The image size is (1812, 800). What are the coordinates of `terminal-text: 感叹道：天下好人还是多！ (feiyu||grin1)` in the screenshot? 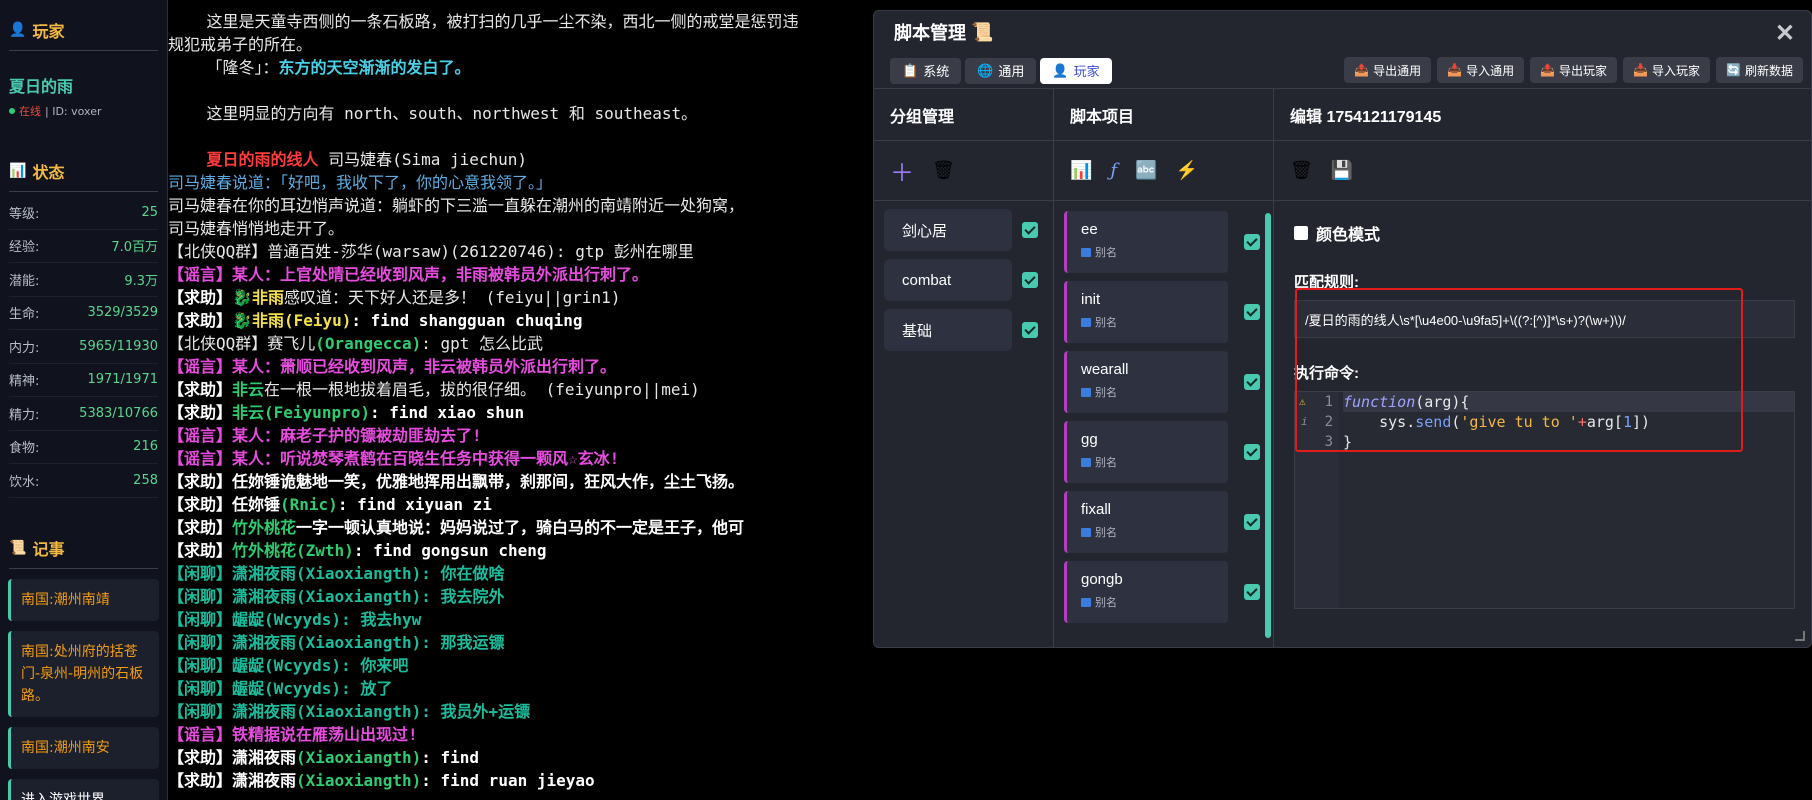 It's located at (452, 297).